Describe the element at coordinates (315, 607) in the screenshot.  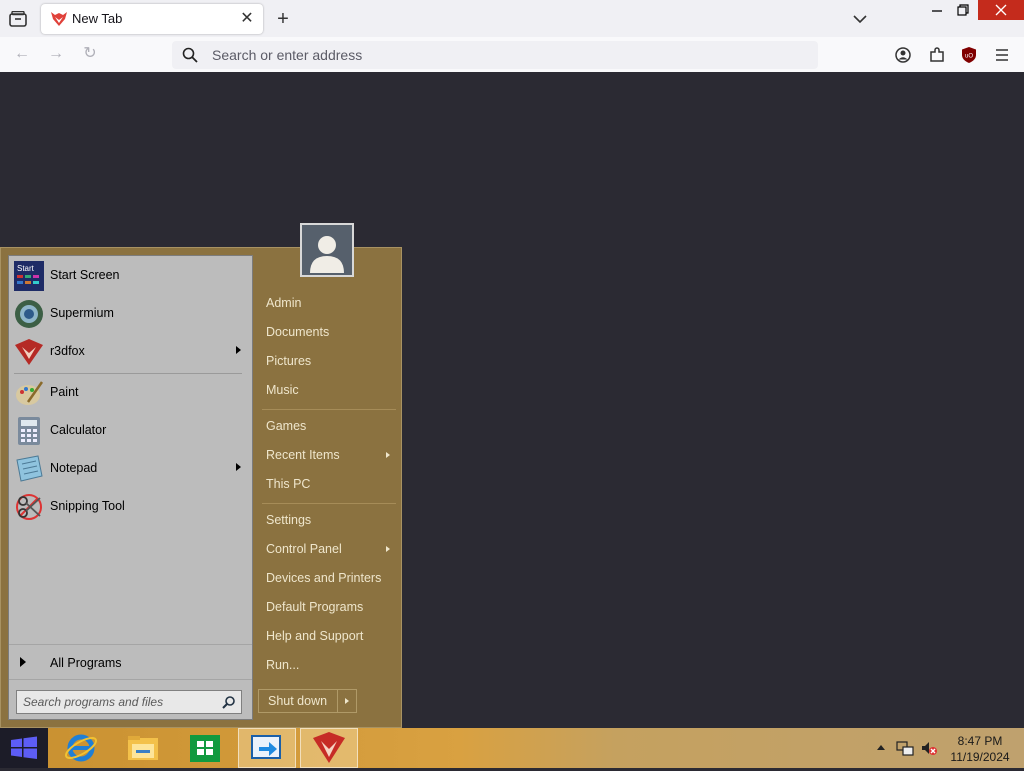
I see `link-label: Default Programs` at that location.